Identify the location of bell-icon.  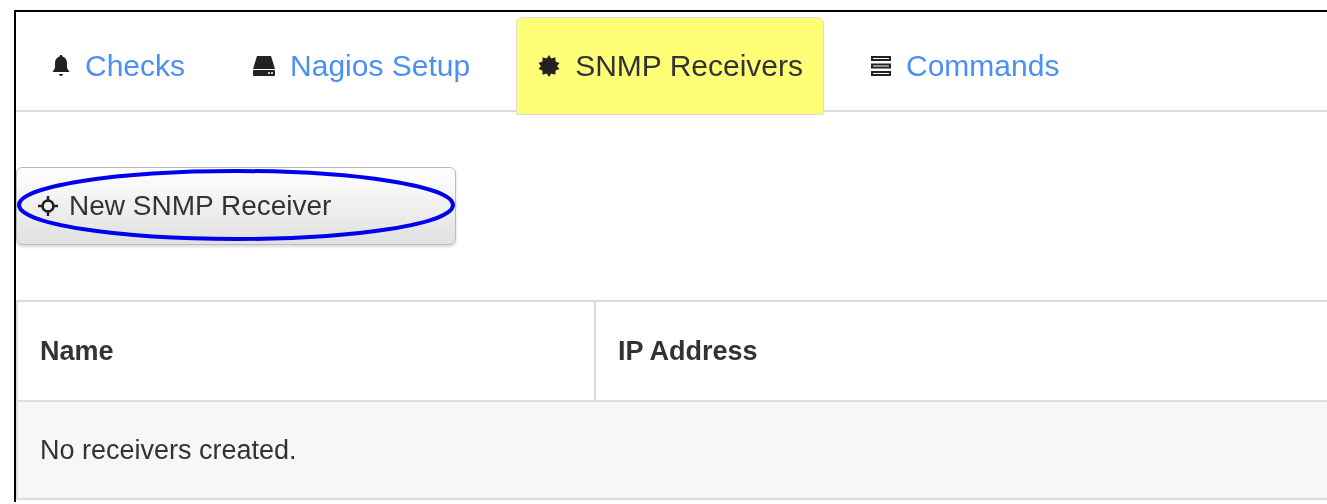
(61, 66).